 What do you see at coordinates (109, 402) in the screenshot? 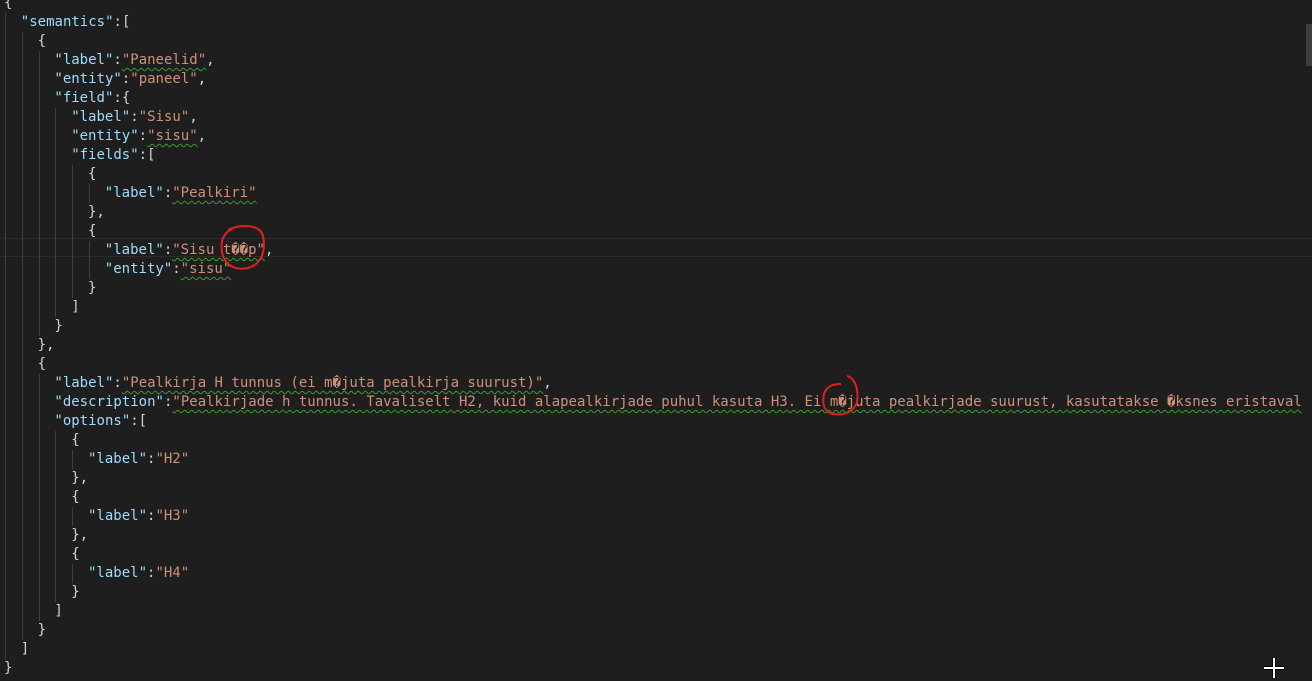
I see `json-key: "description"` at bounding box center [109, 402].